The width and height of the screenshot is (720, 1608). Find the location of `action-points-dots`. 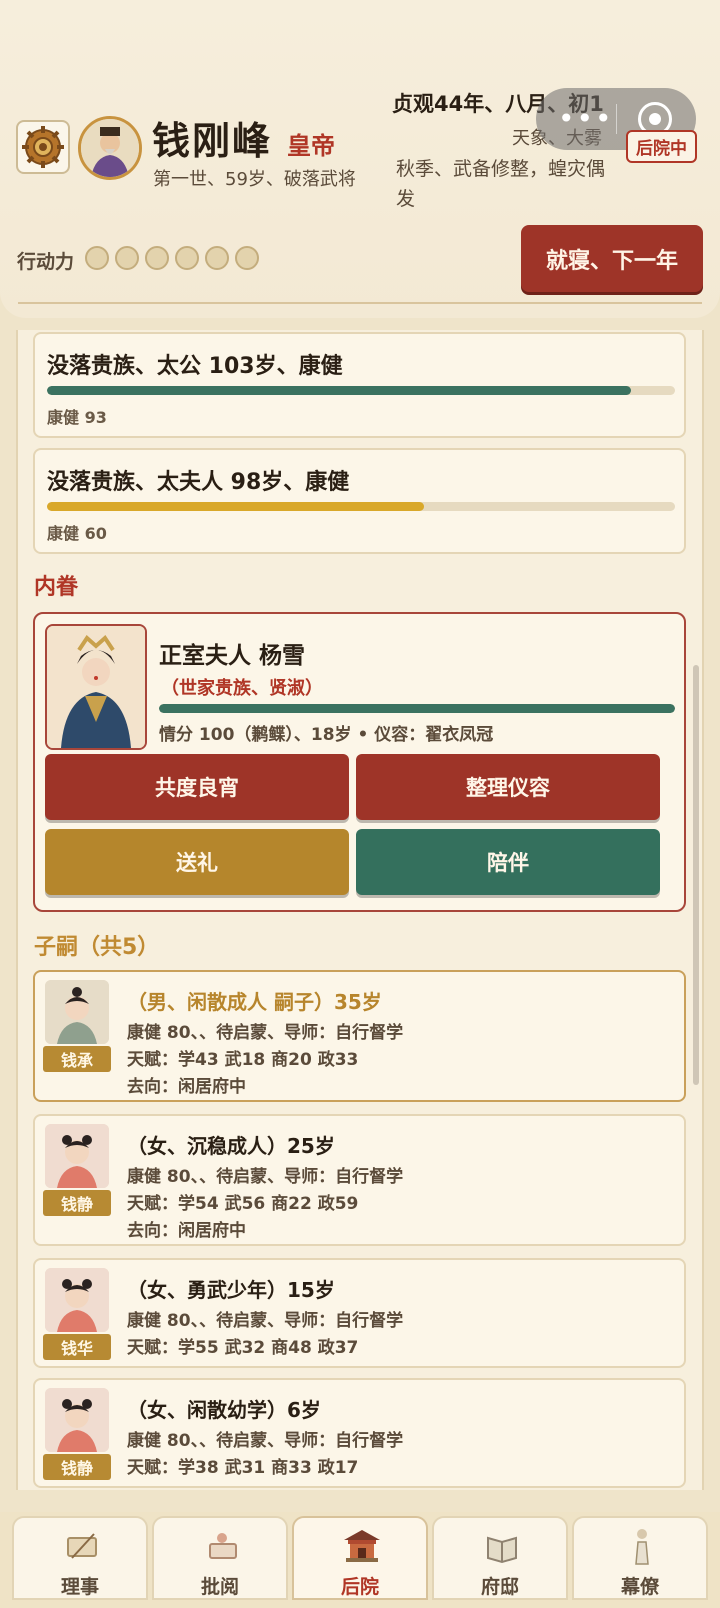

action-points-dots is located at coordinates (172, 258).